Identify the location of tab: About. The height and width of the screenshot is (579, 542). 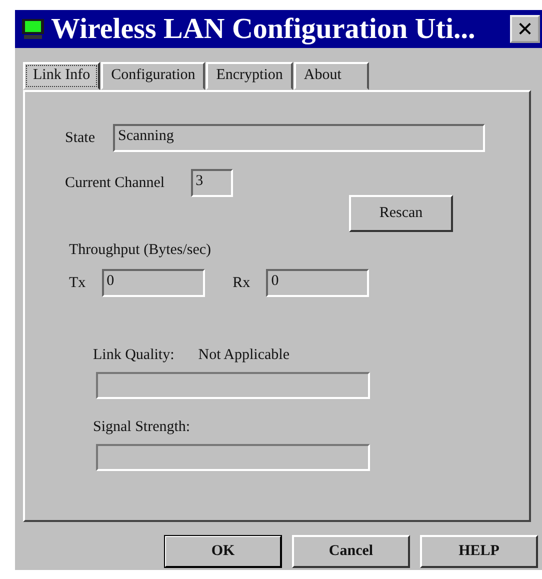
(332, 76).